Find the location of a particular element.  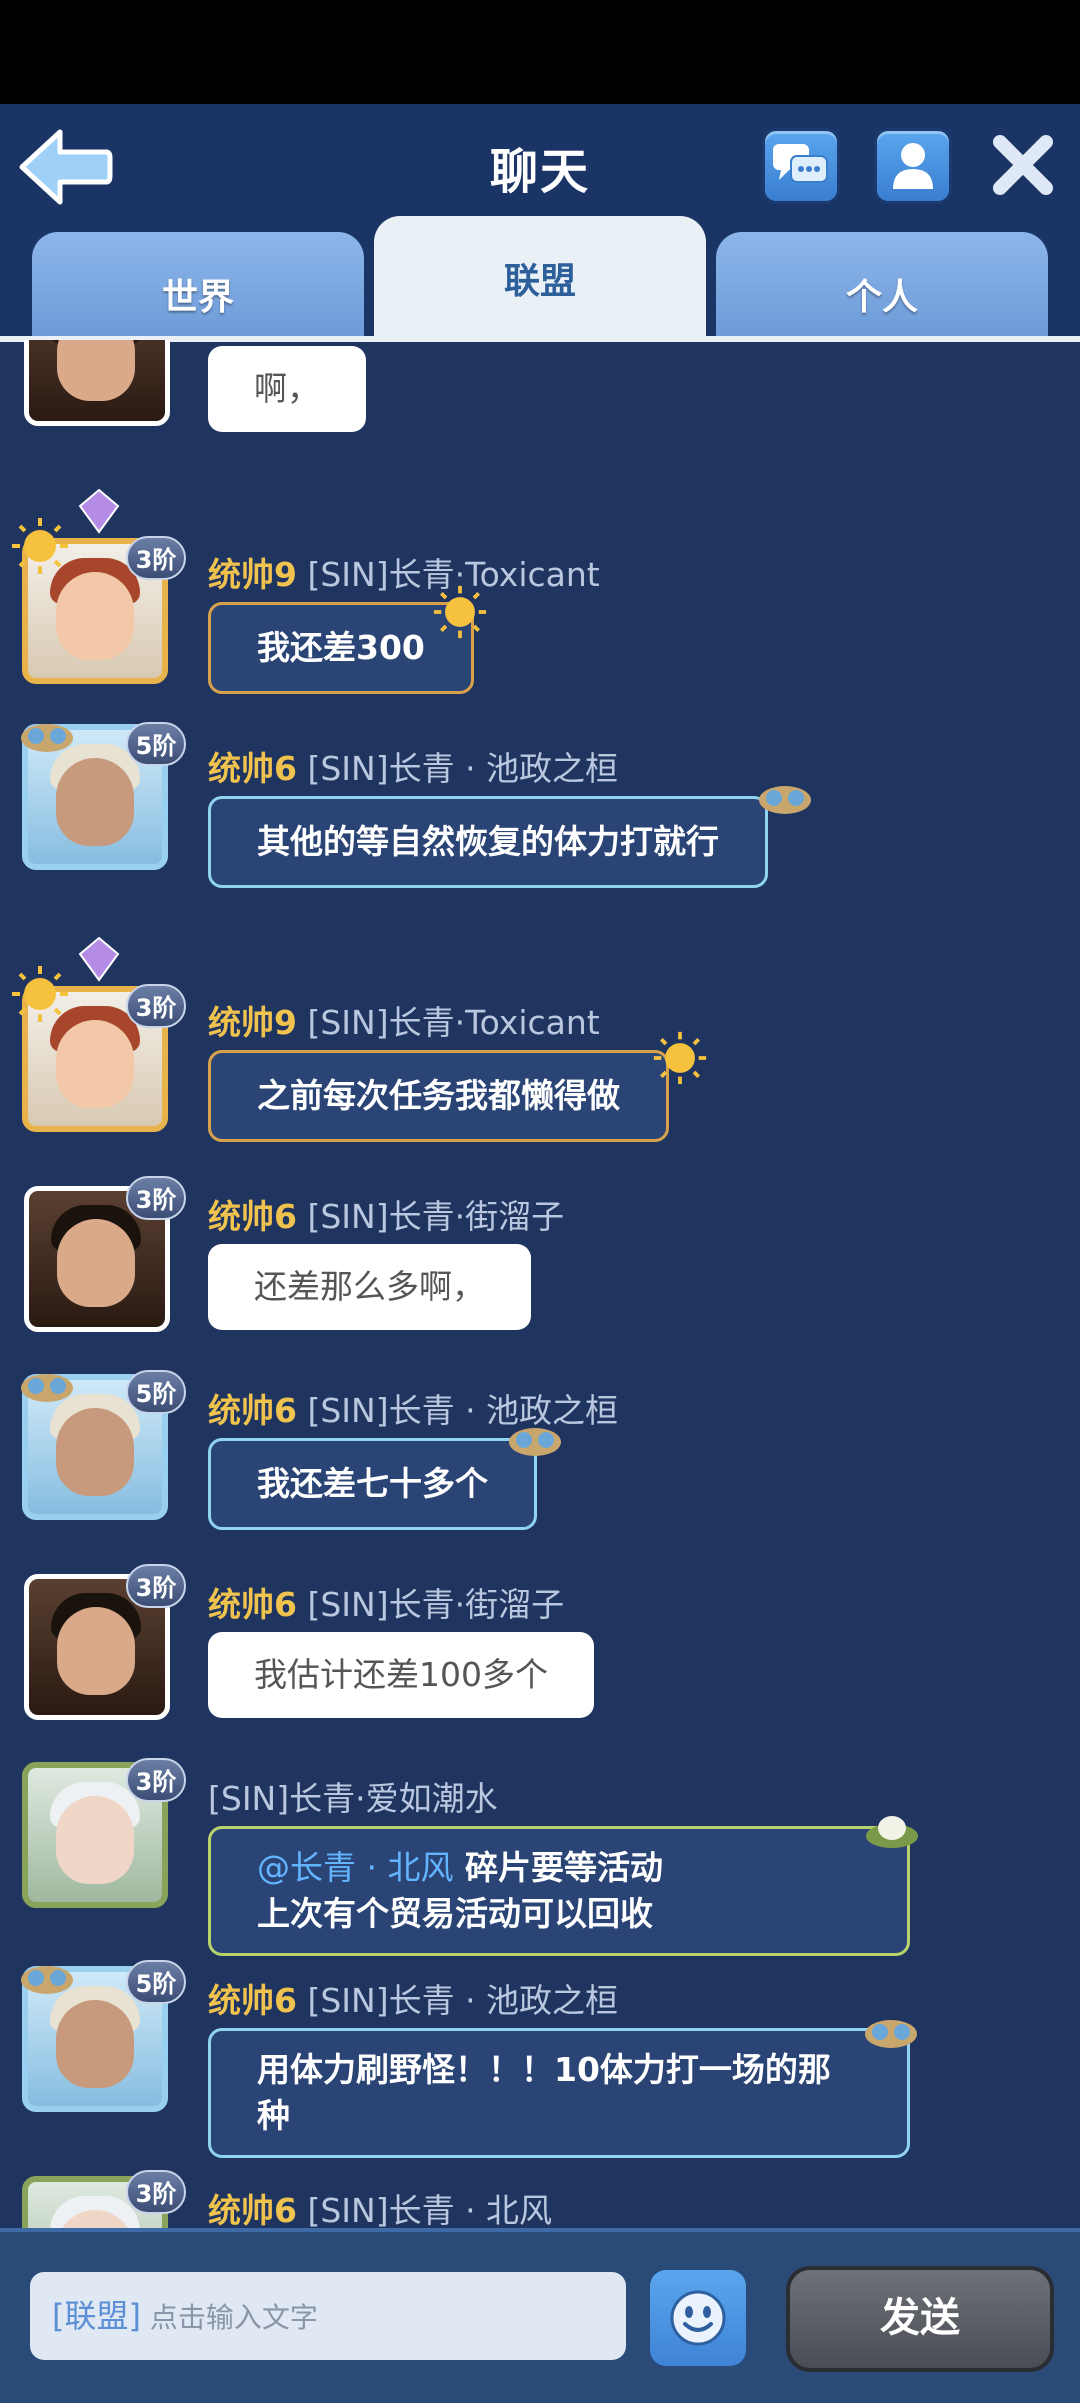

message-text: 用体力刷野怪！！！10体力打一场的那 is located at coordinates (544, 2069).